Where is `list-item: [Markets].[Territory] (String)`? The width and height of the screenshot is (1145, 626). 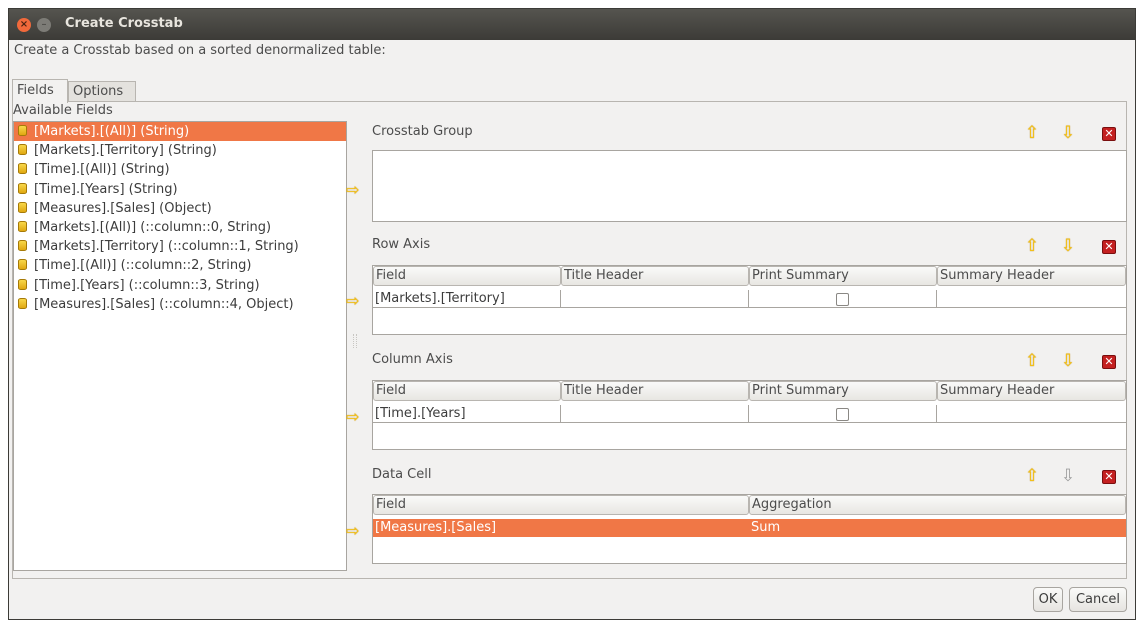 list-item: [Markets].[Territory] (String) is located at coordinates (180, 150).